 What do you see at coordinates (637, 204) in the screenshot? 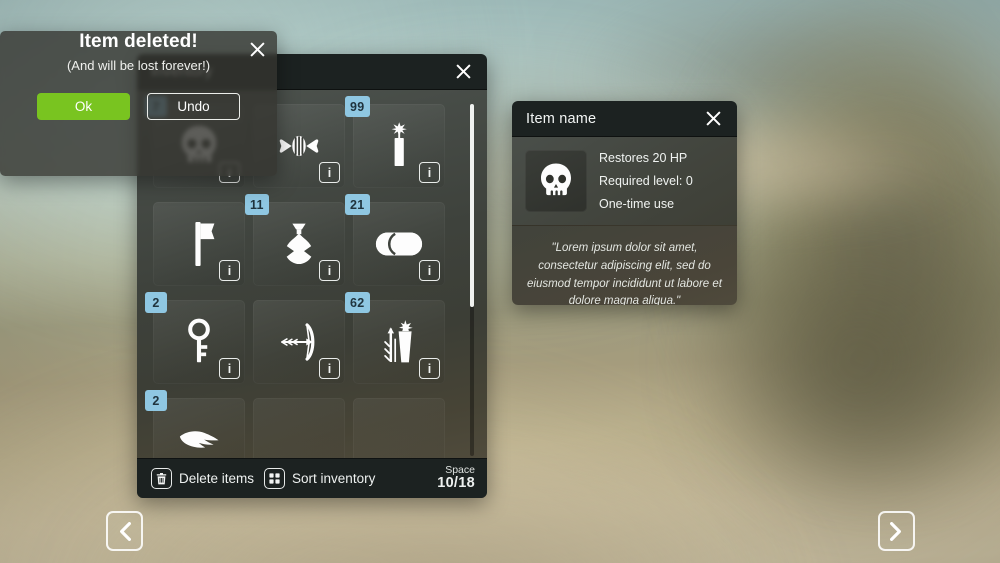
I see `item-stat-line: One-time use` at bounding box center [637, 204].